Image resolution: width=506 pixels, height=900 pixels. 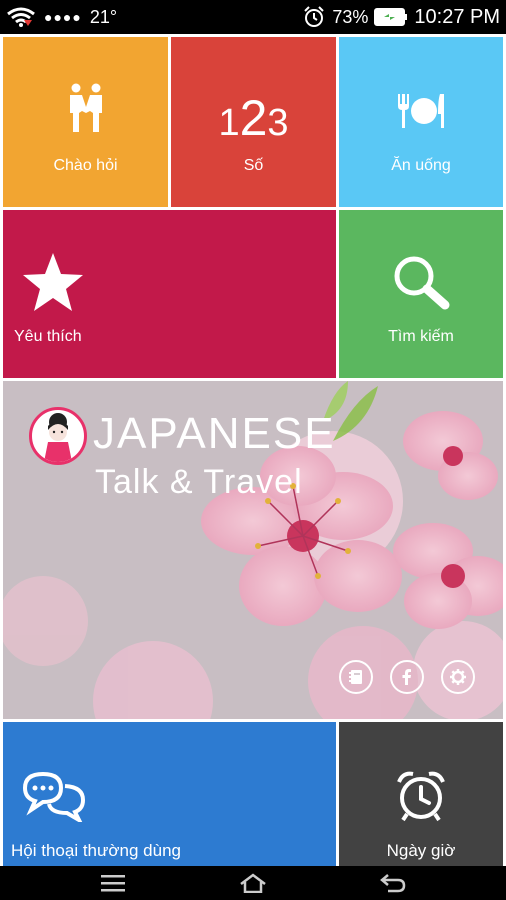 I want to click on geisha-avatar, so click(x=58, y=436).